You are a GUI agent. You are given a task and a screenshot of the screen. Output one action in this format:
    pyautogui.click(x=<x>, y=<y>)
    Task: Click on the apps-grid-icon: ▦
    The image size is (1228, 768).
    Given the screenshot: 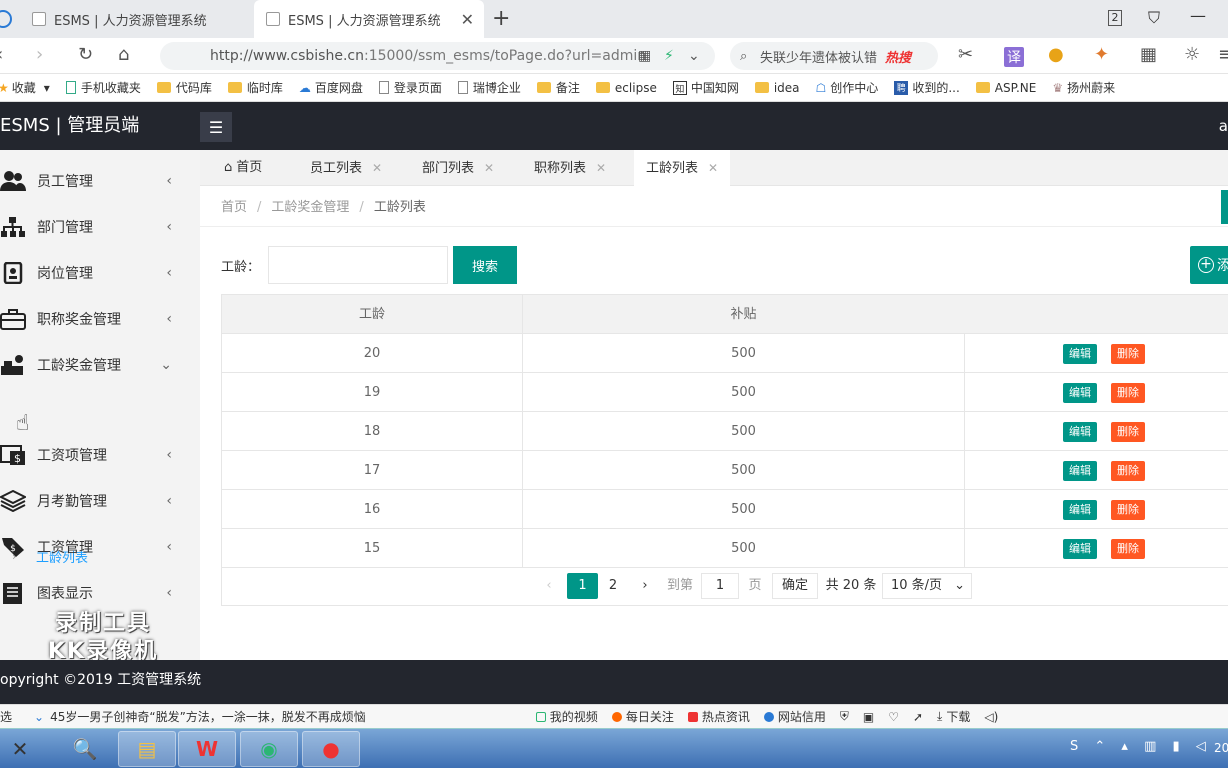 What is the action you would take?
    pyautogui.click(x=1148, y=54)
    